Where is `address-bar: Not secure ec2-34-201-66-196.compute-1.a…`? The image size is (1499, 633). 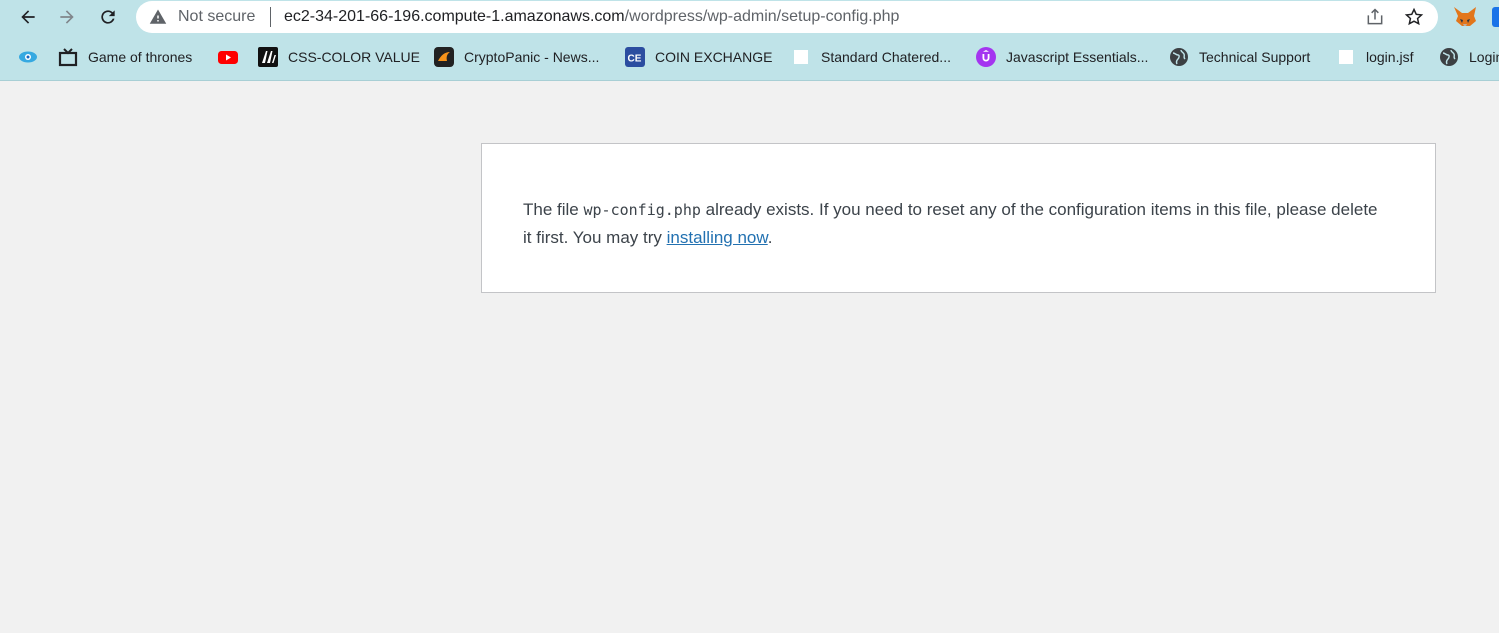 address-bar: Not secure ec2-34-201-66-196.compute-1.a… is located at coordinates (787, 17).